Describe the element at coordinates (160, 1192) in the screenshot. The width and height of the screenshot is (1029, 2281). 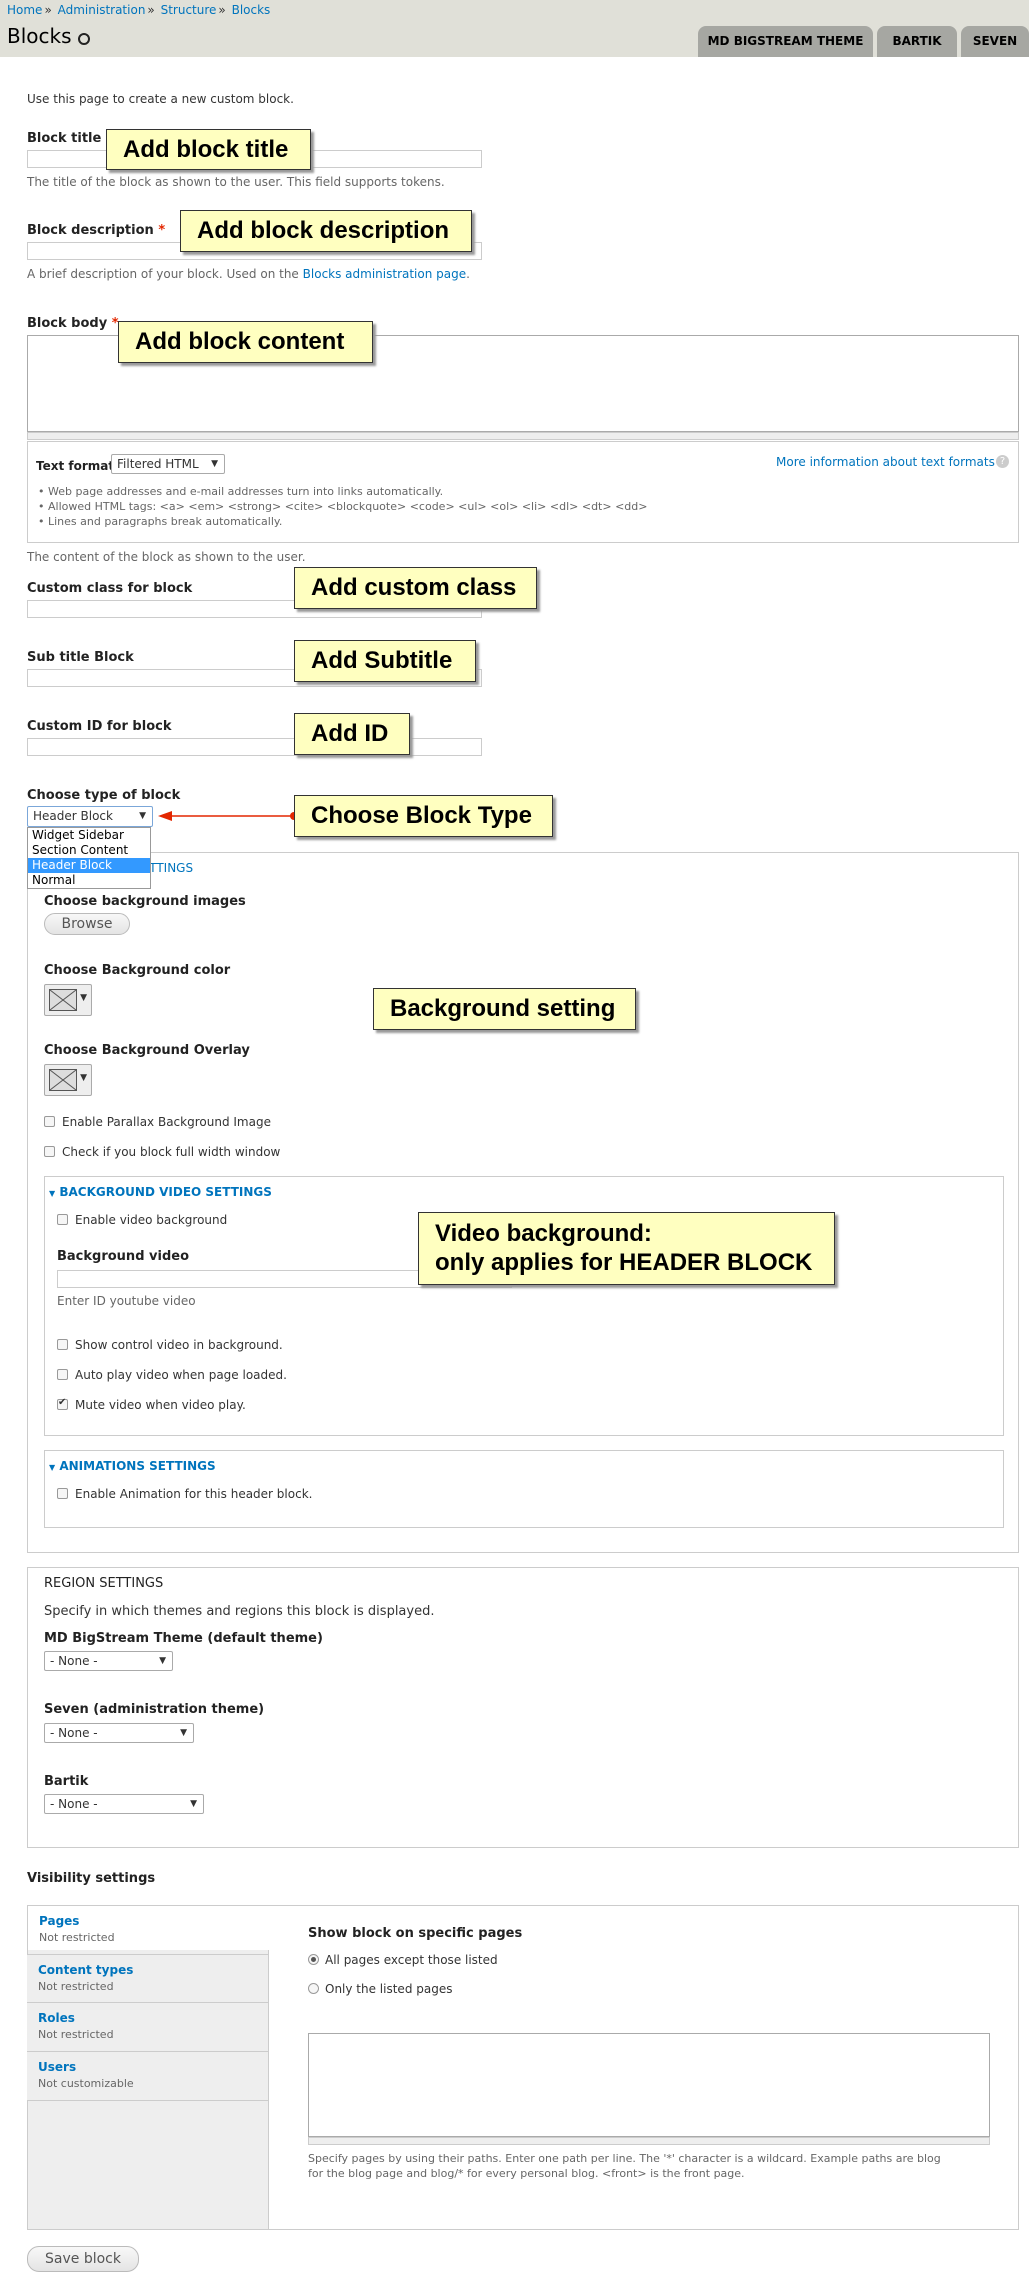
I see `video-settings-legend: ▼ BACKGROUND VIDEO SETTINGS` at that location.